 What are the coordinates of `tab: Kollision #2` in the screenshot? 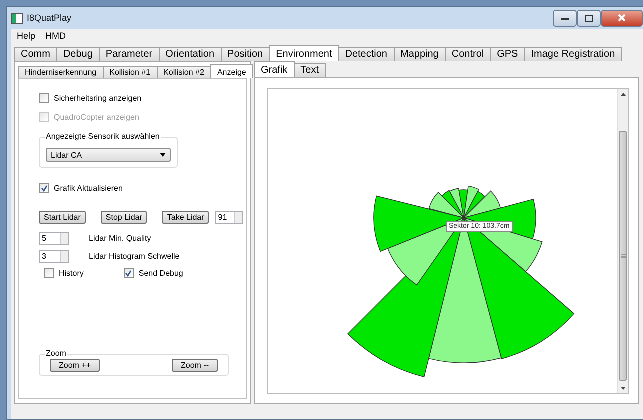 It's located at (184, 72).